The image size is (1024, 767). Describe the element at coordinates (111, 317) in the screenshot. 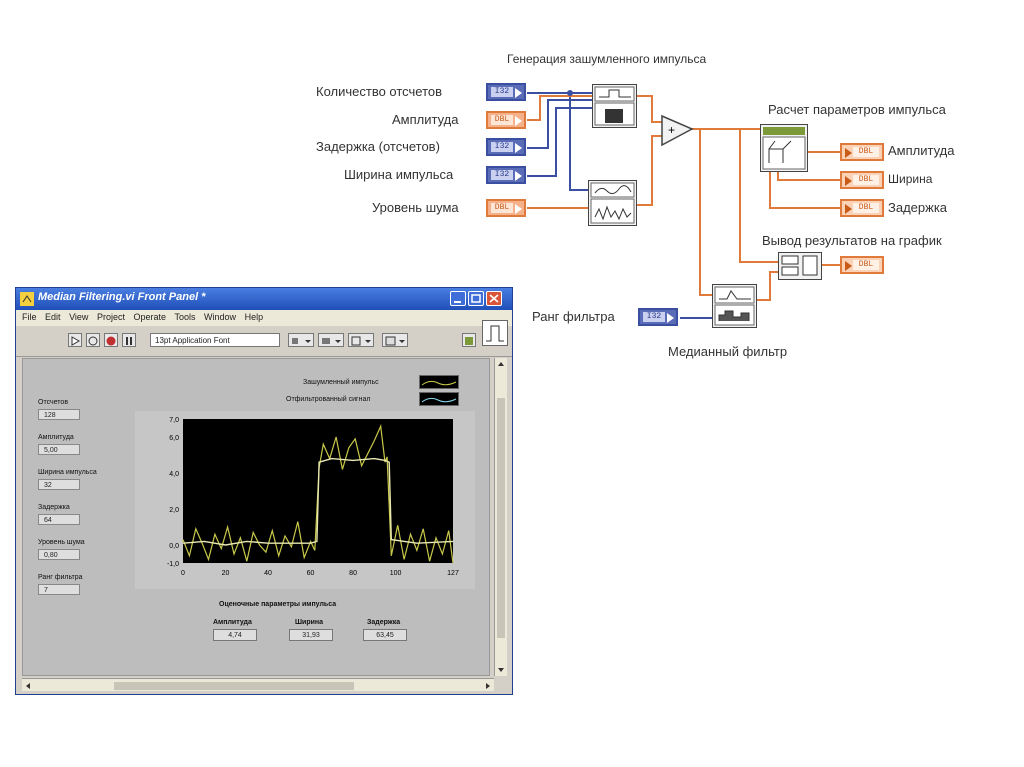

I see `menu-project: Project` at that location.